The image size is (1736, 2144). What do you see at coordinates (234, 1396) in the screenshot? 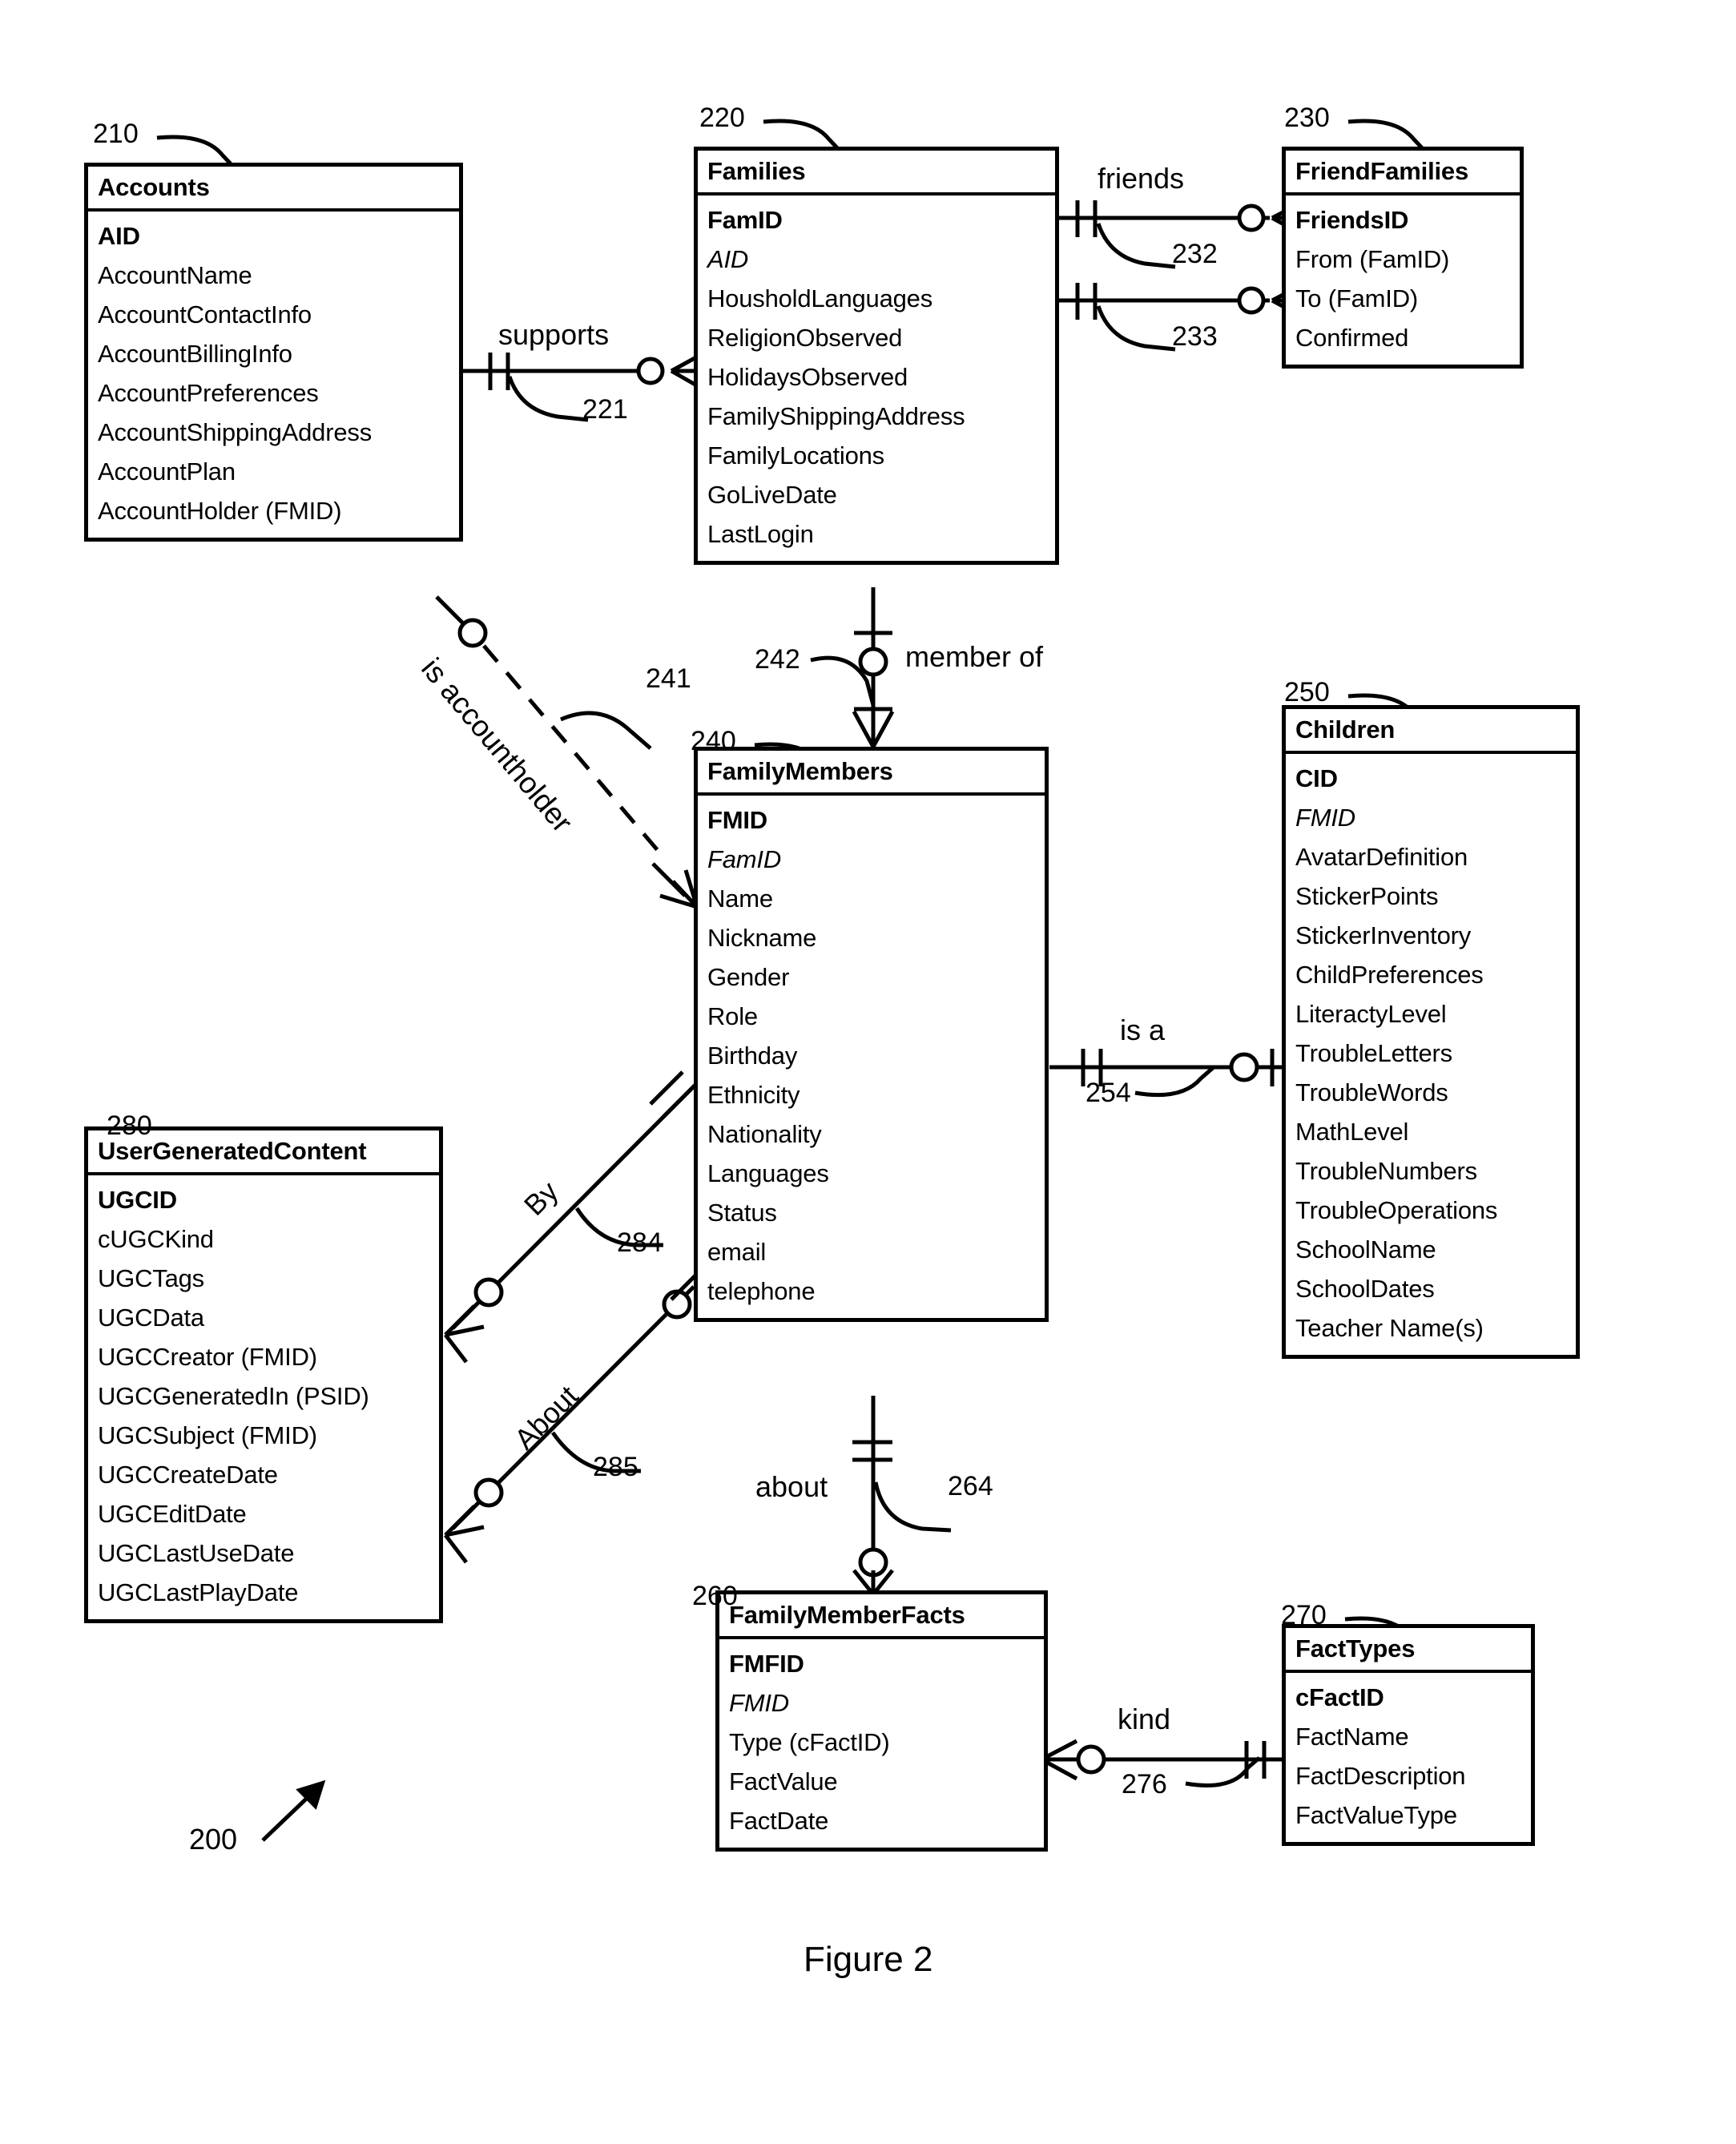
I see `attribute-row: UGCGeneratedIn (PSID)` at bounding box center [234, 1396].